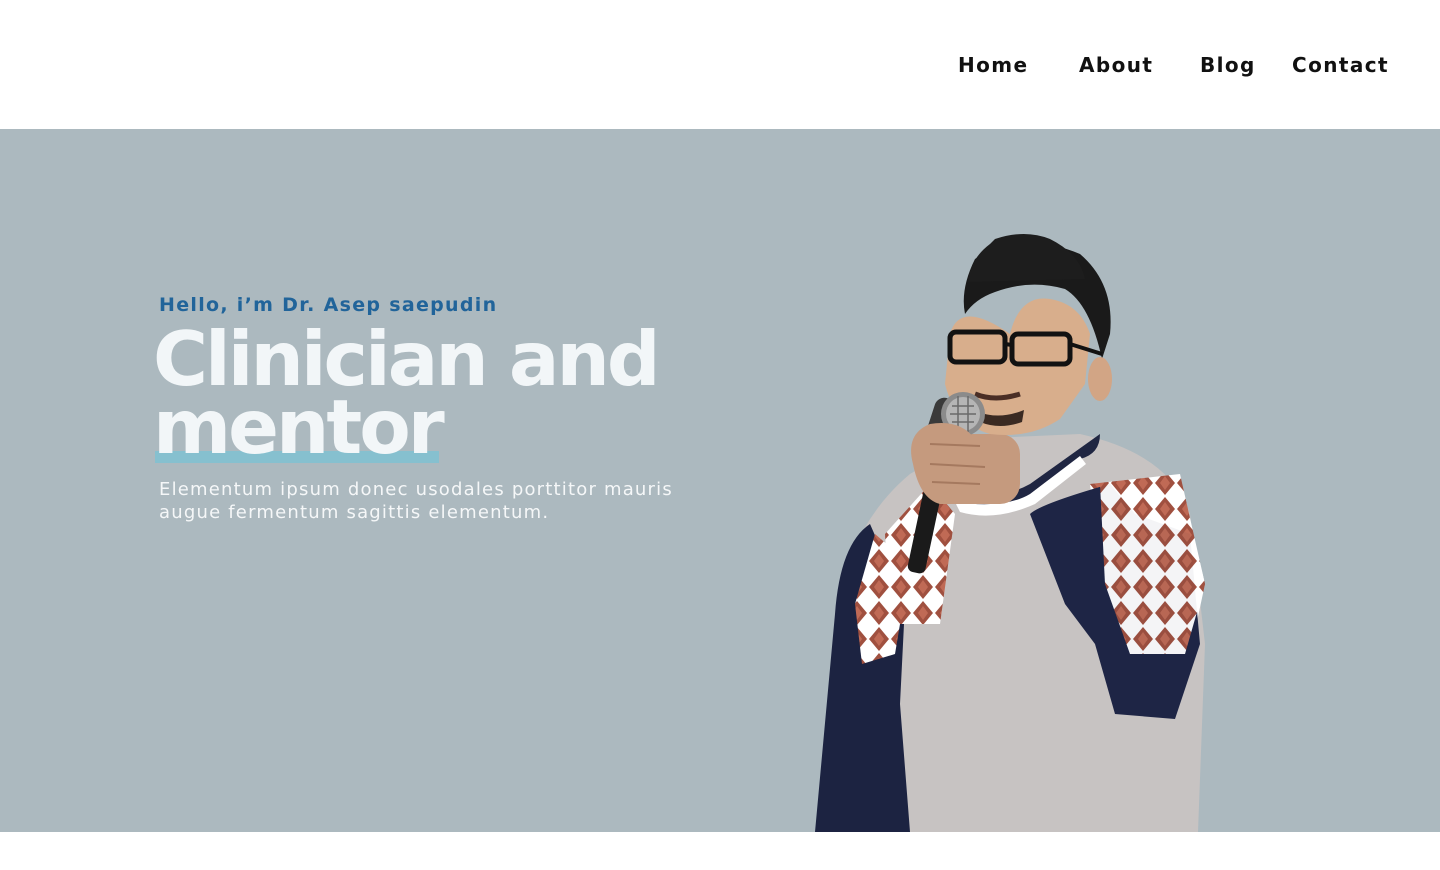 This screenshot has width=1440, height=870. Describe the element at coordinates (1228, 65) in the screenshot. I see `nav-blog-link: Blog` at that location.